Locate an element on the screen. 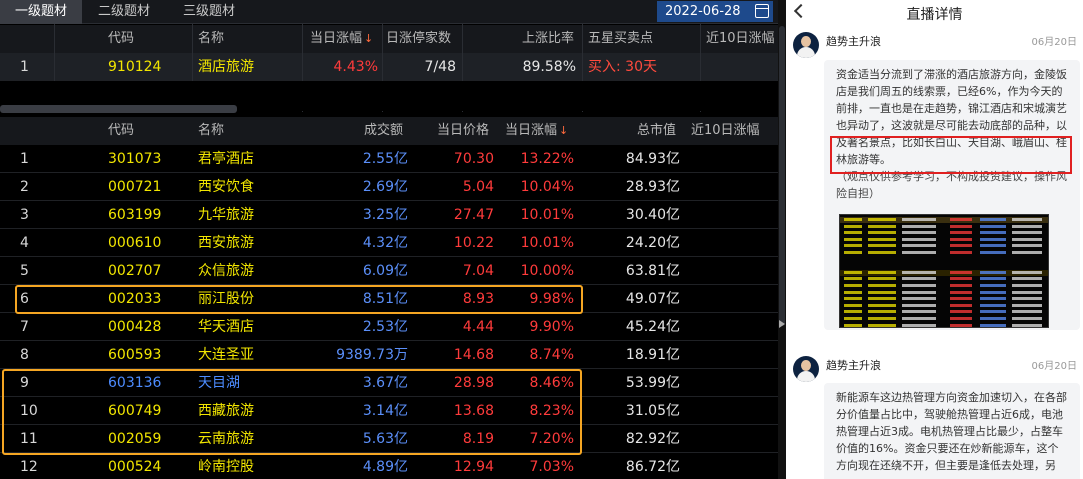  table-row: 5 002707 众信旅游 6.09亿 7.04 10.00% 63.81亿 is located at coordinates (390, 271).